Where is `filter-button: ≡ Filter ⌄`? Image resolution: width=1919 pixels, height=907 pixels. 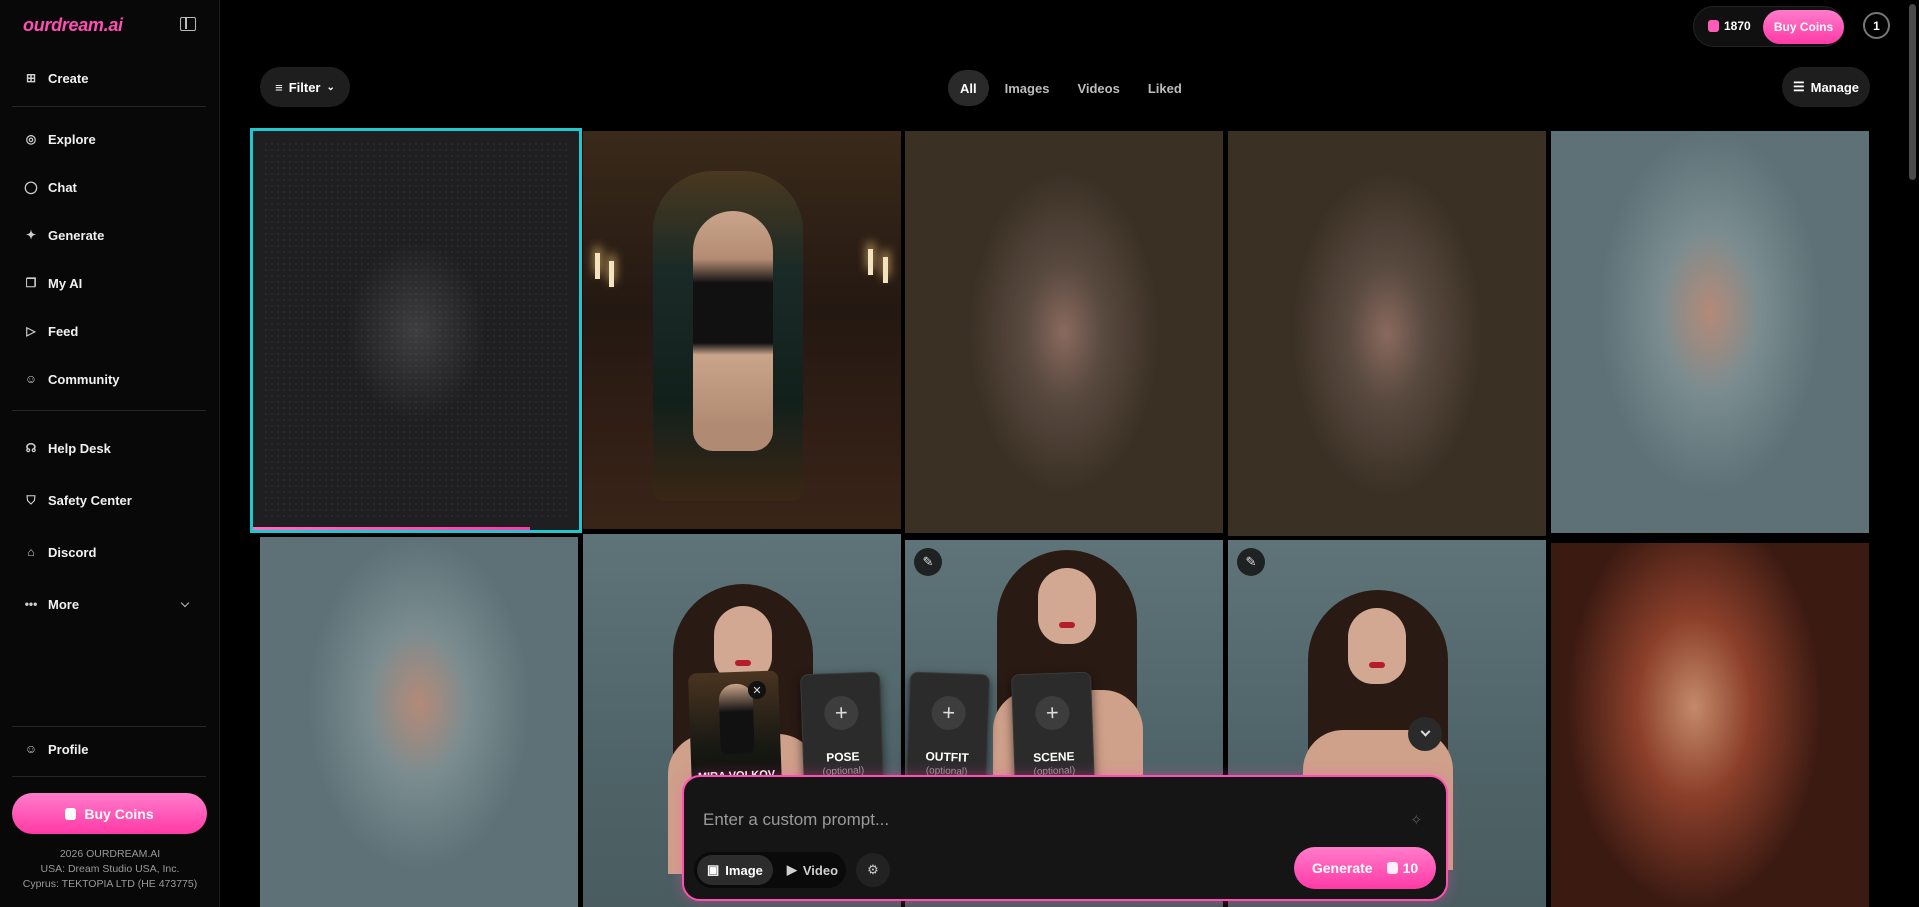 filter-button: ≡ Filter ⌄ is located at coordinates (305, 87).